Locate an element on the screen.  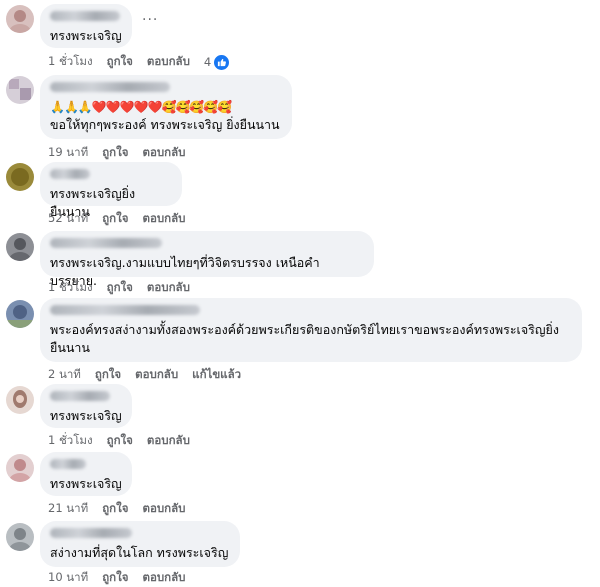
comment-actions: 21 นาที ถูกใจ ตอบกลับ is located at coordinates (116, 509).